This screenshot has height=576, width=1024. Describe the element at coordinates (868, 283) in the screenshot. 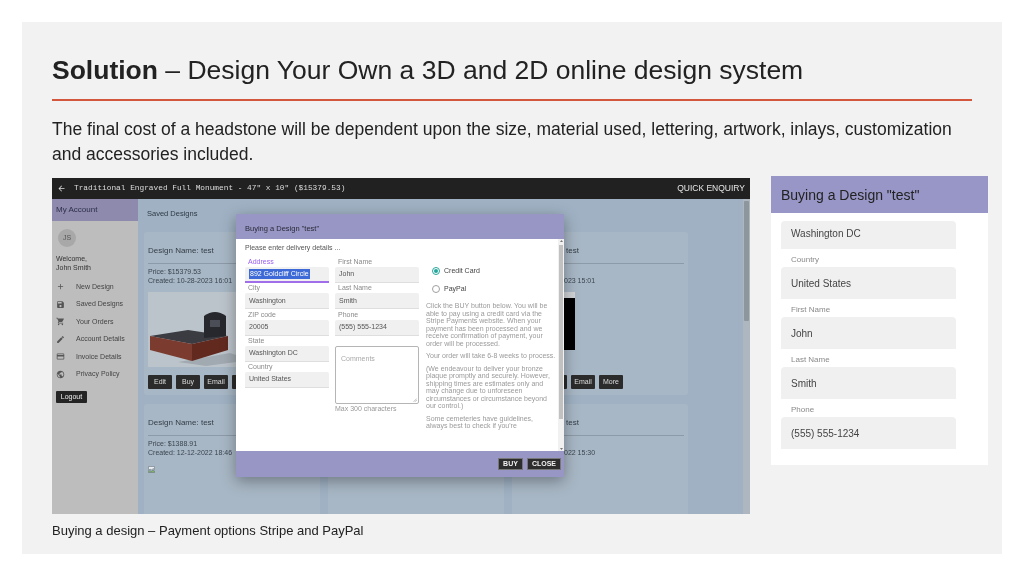

I see `input-field: United States` at that location.